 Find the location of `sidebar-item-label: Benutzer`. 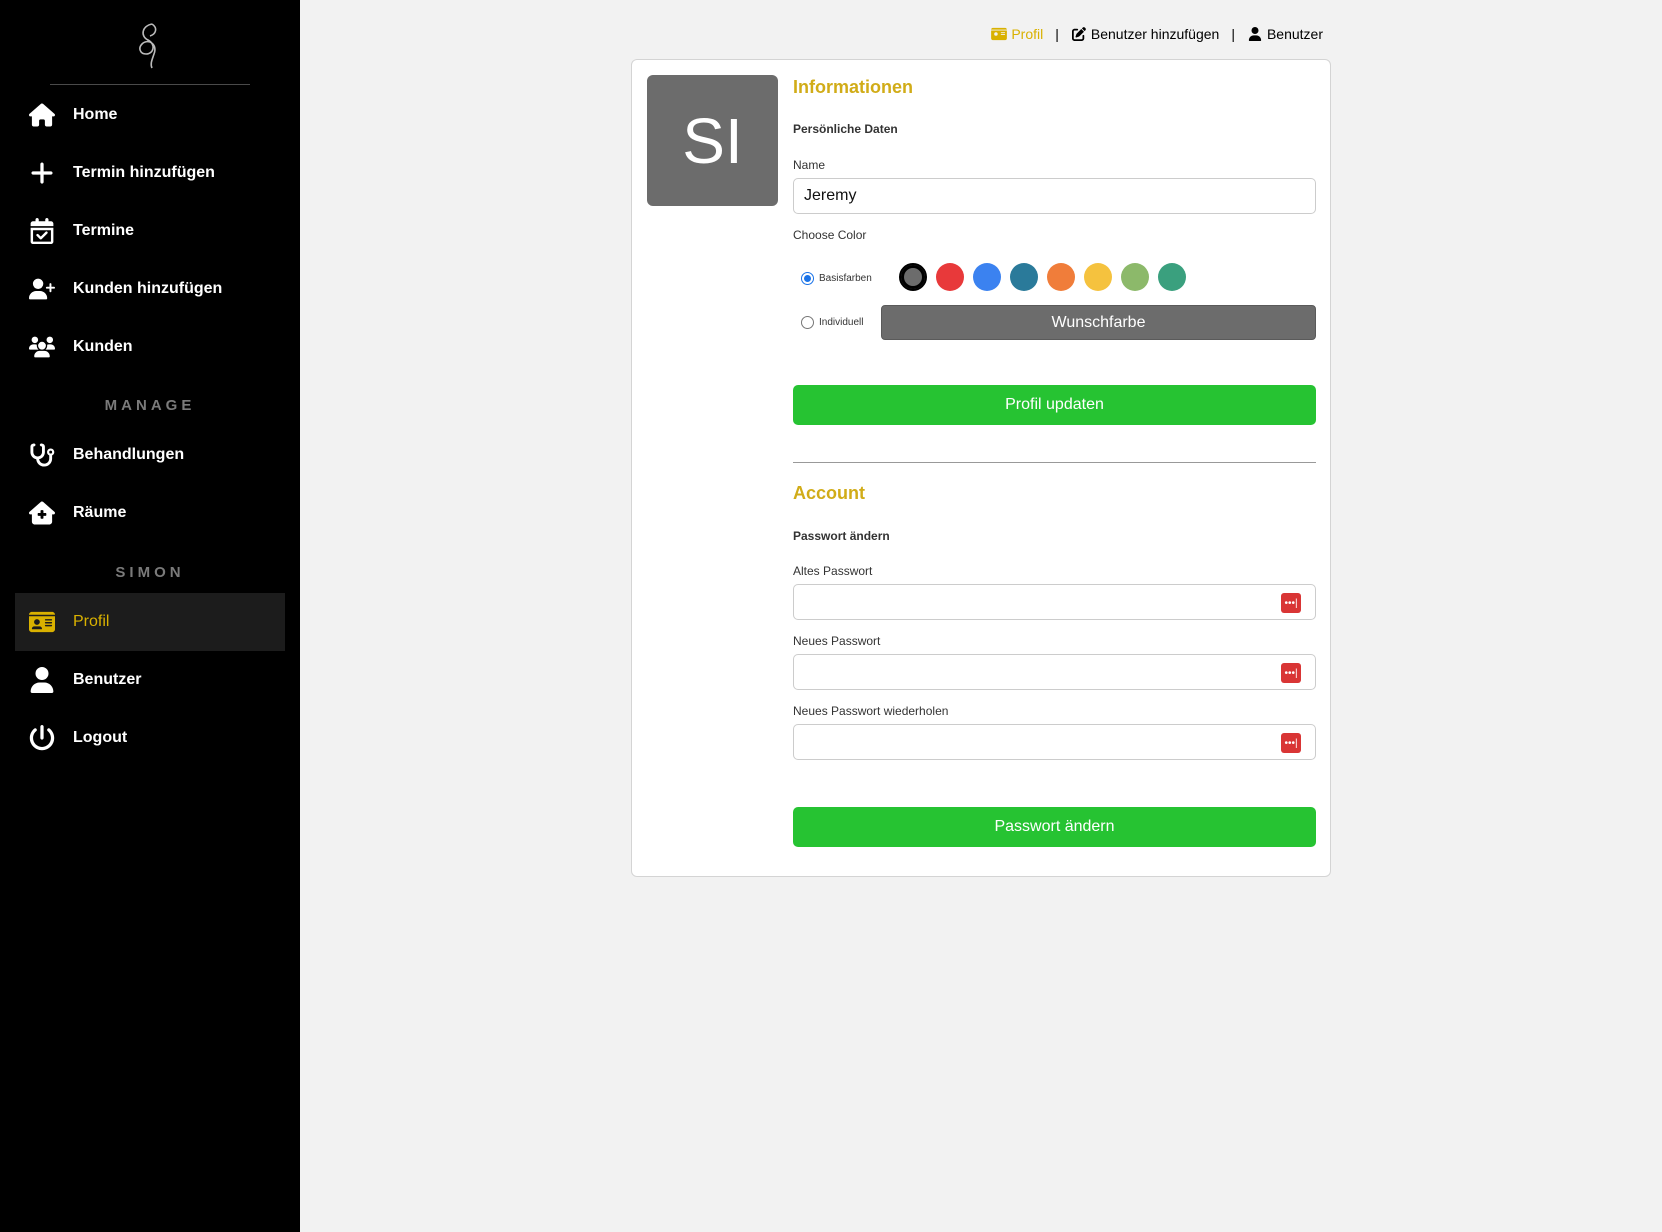

sidebar-item-label: Benutzer is located at coordinates (107, 679).